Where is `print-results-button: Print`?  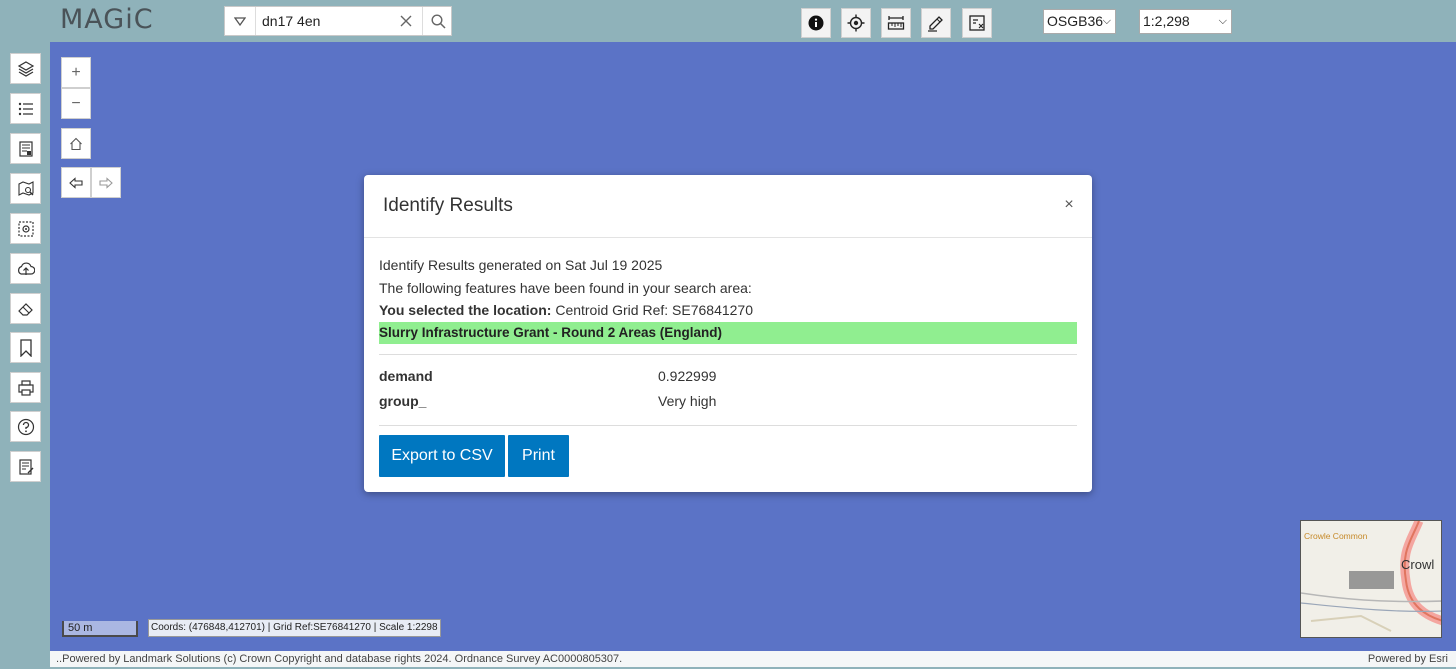
print-results-button: Print is located at coordinates (538, 456).